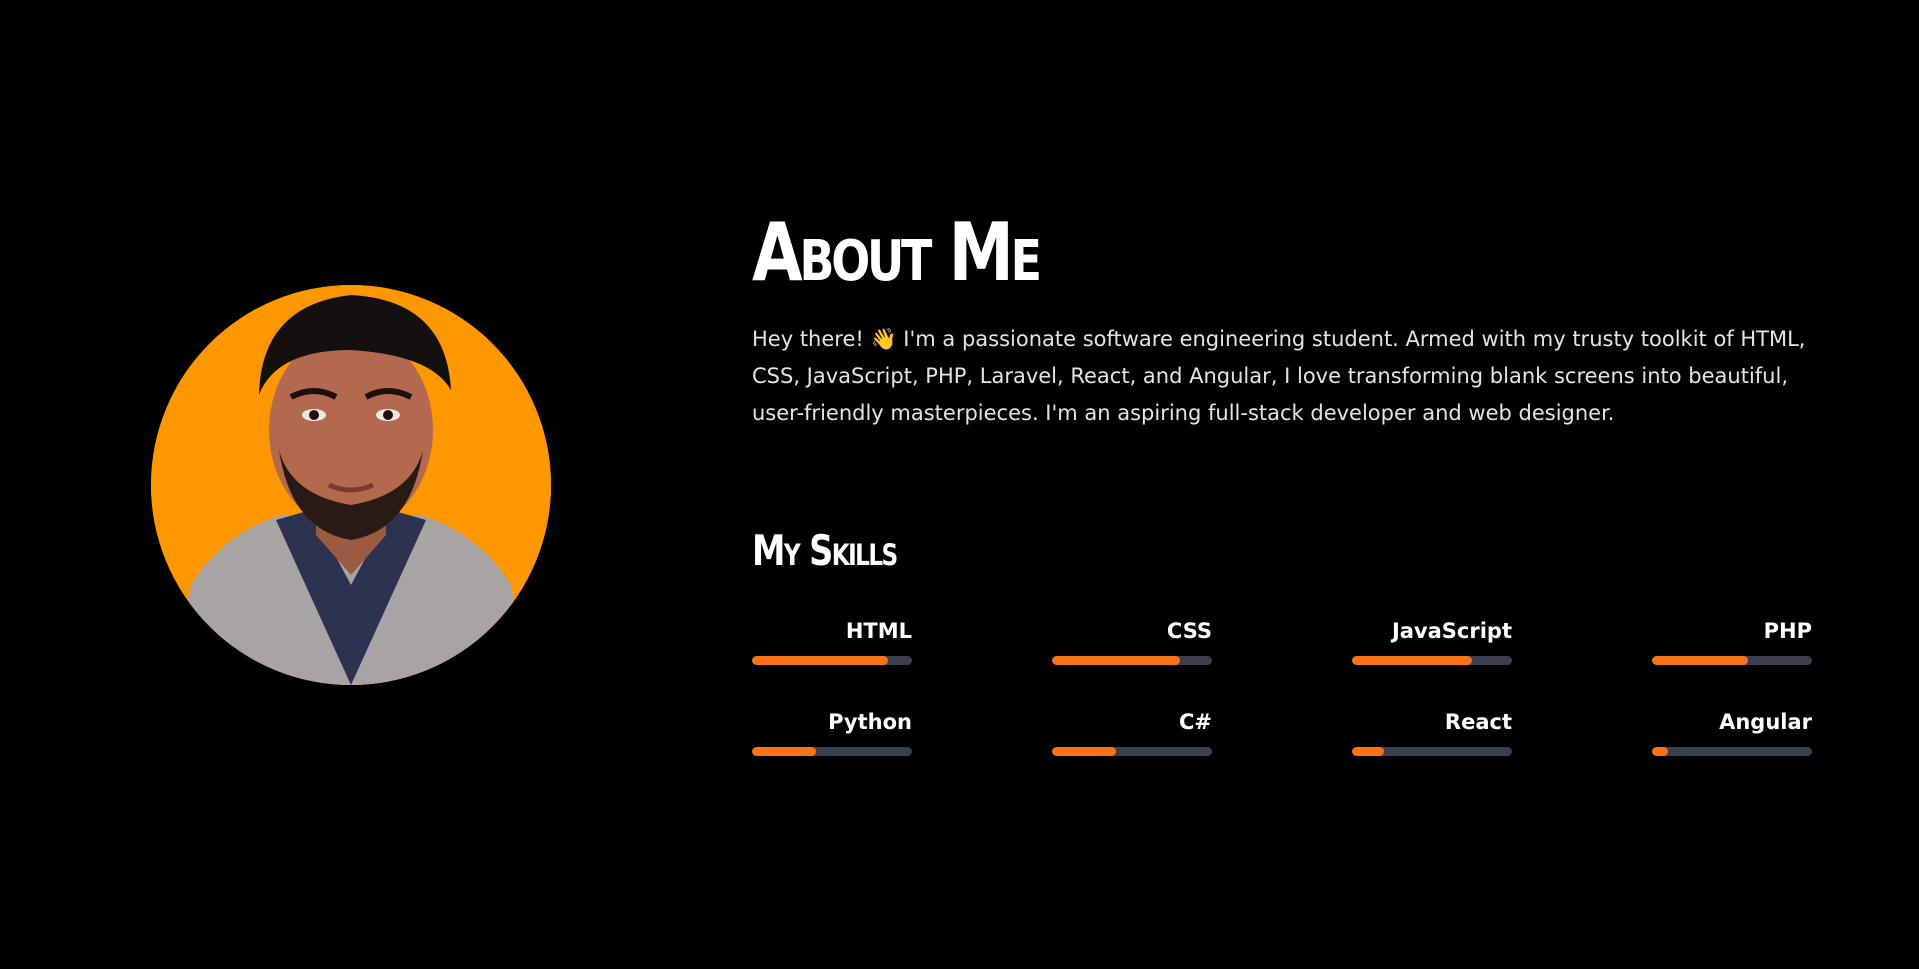 This screenshot has height=969, width=1919. Describe the element at coordinates (1132, 641) in the screenshot. I see `skill-item: CSS` at that location.